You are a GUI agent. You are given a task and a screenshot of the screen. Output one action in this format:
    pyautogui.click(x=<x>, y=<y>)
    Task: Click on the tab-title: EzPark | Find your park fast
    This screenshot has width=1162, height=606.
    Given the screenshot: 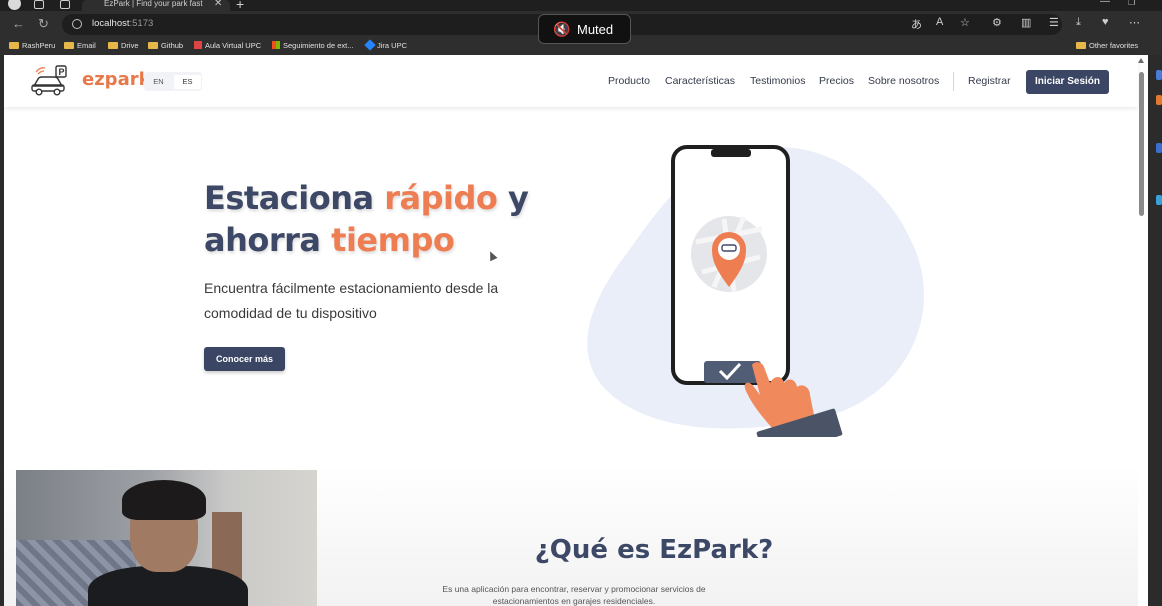 What is the action you would take?
    pyautogui.click(x=153, y=4)
    